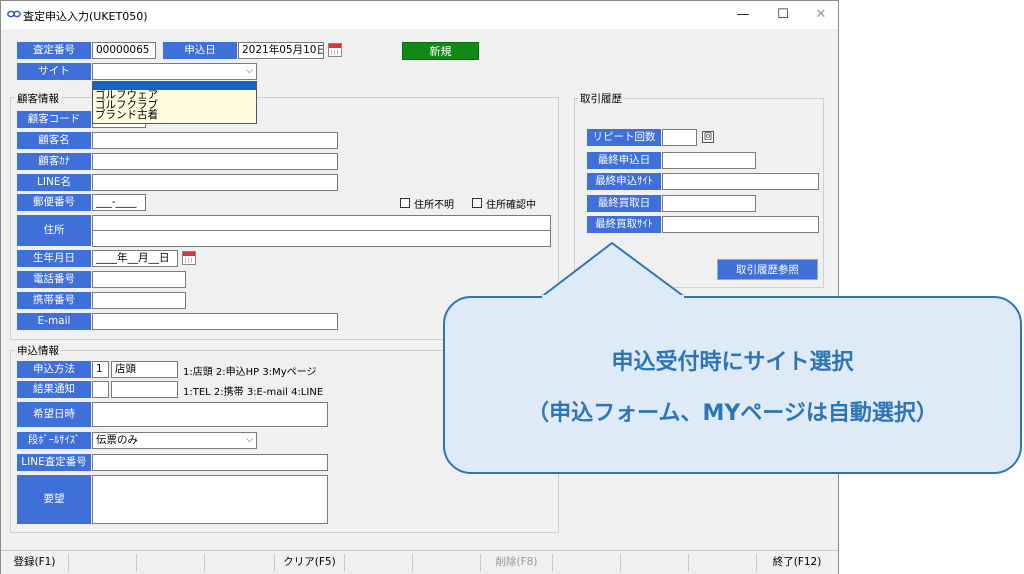 The width and height of the screenshot is (1024, 574). What do you see at coordinates (732, 362) in the screenshot?
I see `callout-line1: 申込受付時にサイト選択` at bounding box center [732, 362].